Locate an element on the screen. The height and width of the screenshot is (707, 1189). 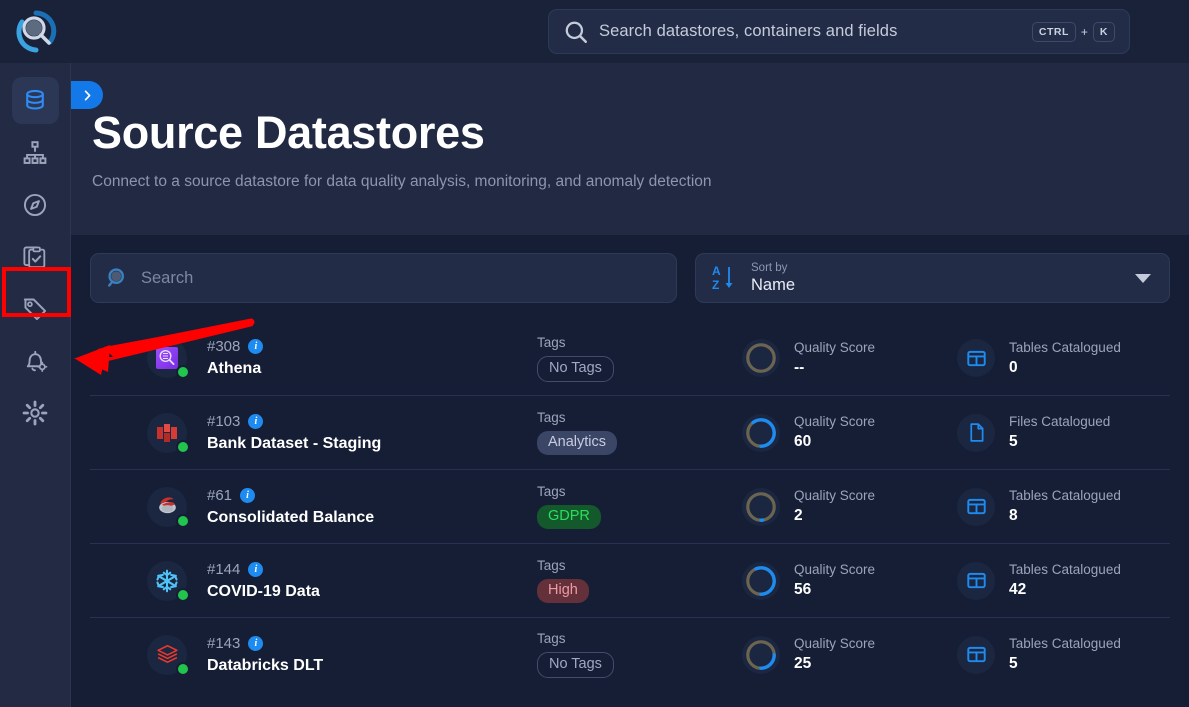
database-icon is located at coordinates (35, 99).